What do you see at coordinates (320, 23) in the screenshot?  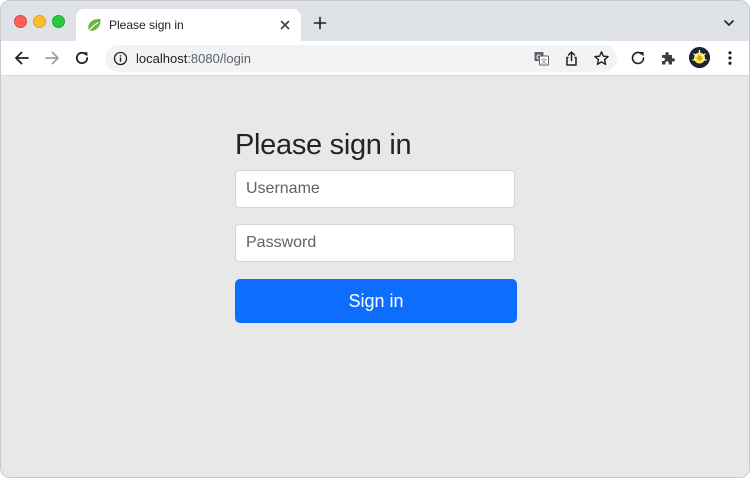 I see `new-tab-icon` at bounding box center [320, 23].